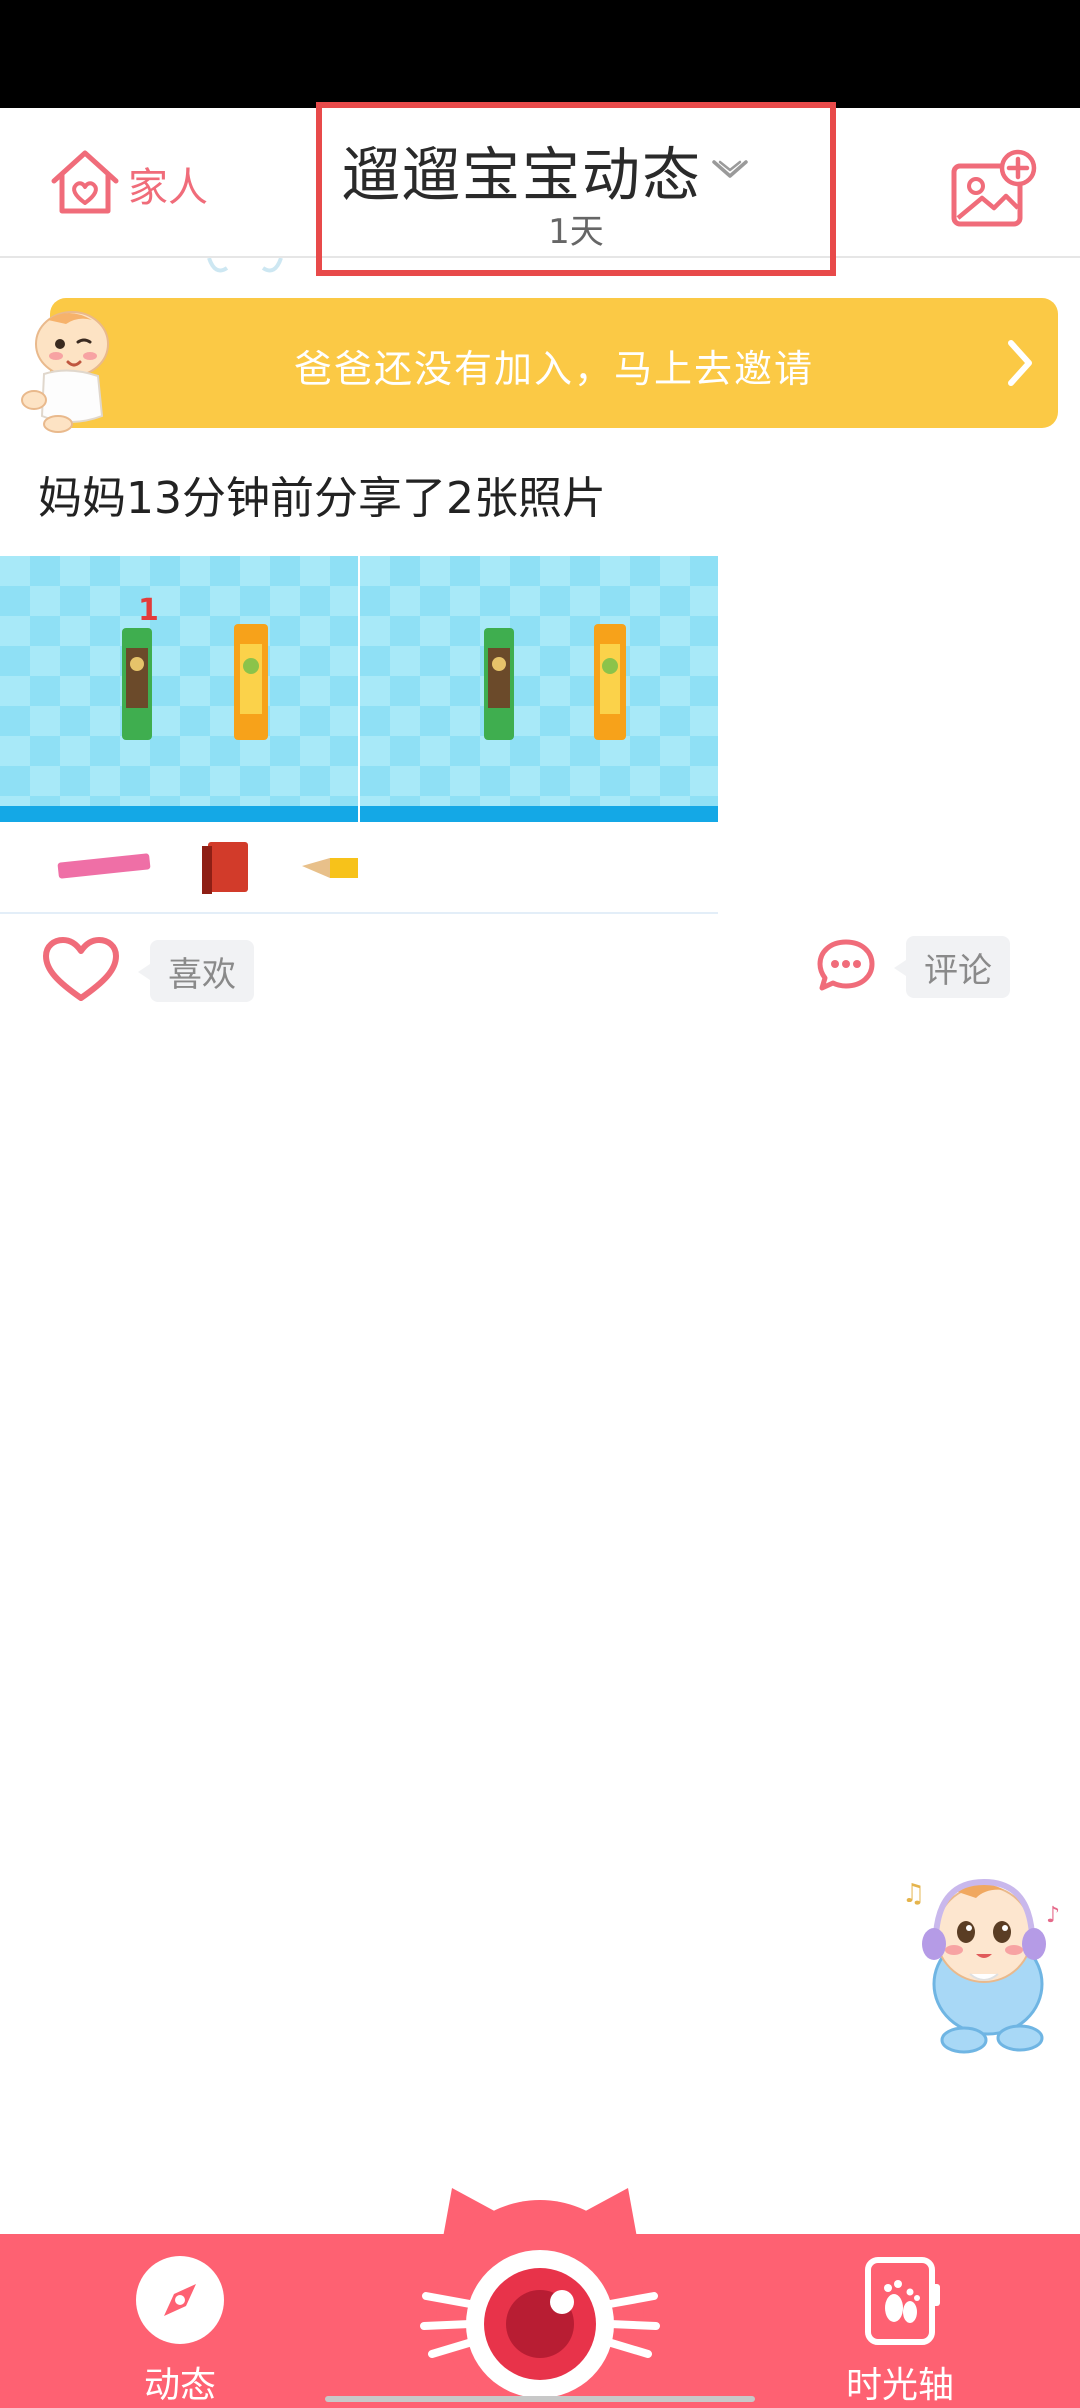  I want to click on like-label: 喜欢, so click(196, 971).